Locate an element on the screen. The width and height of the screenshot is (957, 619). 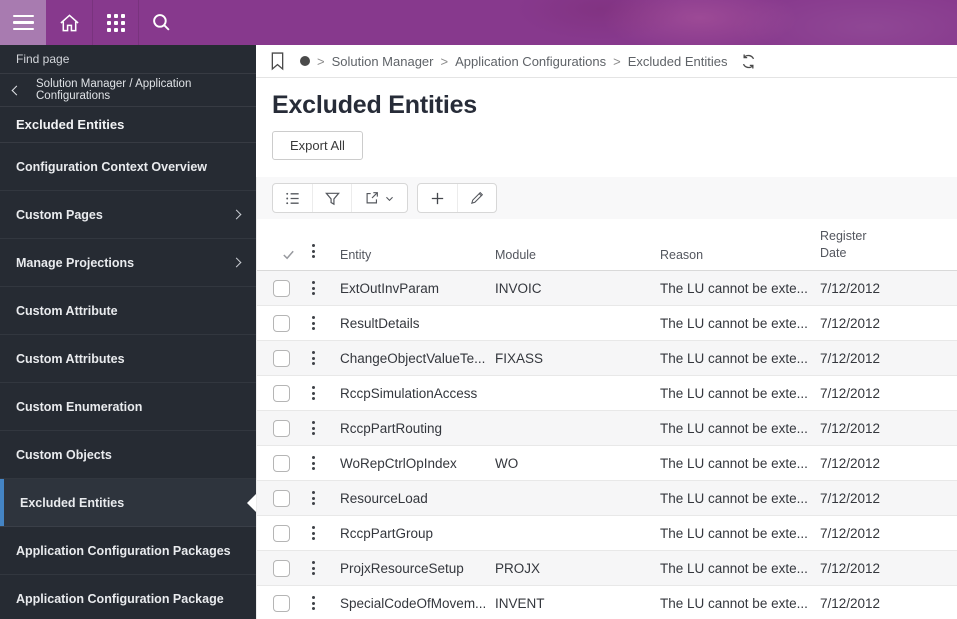
share-icon is located at coordinates (372, 198).